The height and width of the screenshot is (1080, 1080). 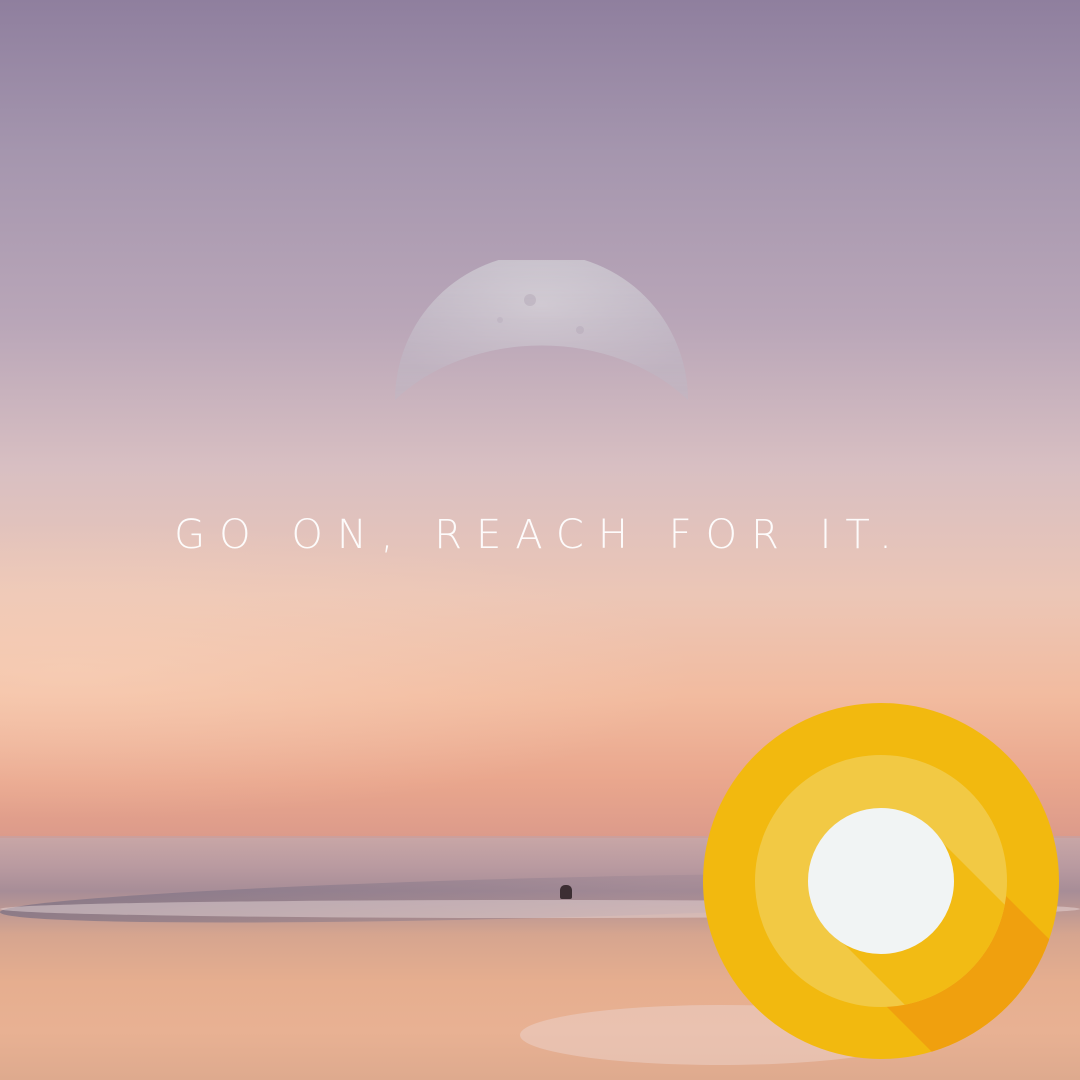 I want to click on tagline-text: GO ON, REACH FOR IT., so click(x=540, y=535).